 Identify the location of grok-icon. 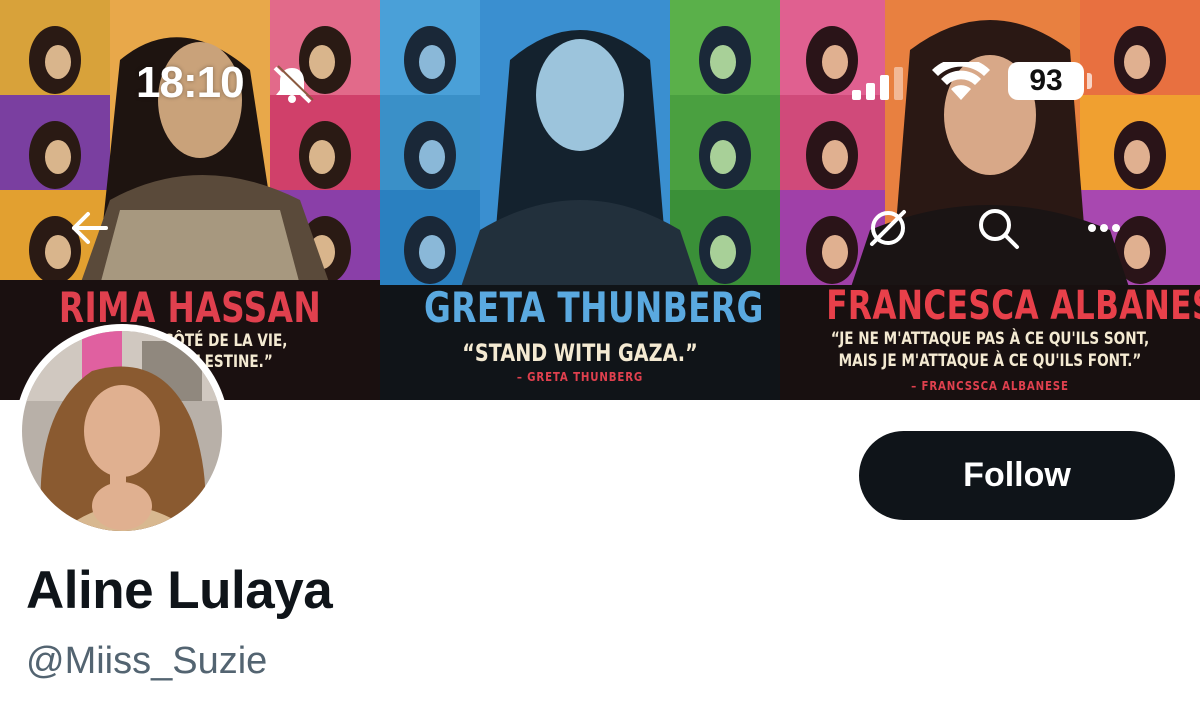
(888, 228).